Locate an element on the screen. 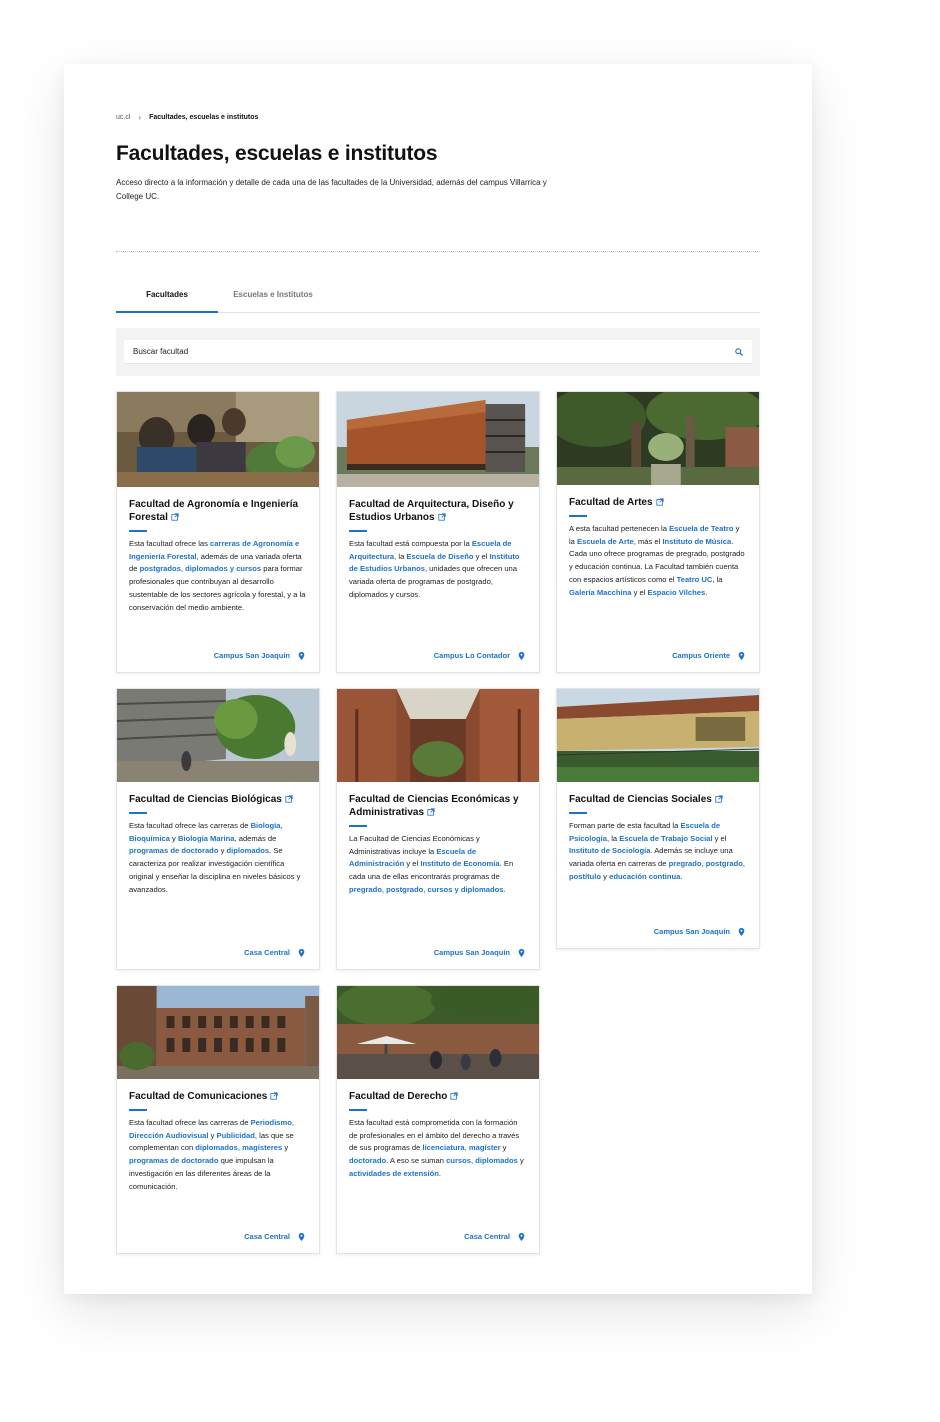 The height and width of the screenshot is (1422, 940). inline-link: Instituto de Música is located at coordinates (696, 541).